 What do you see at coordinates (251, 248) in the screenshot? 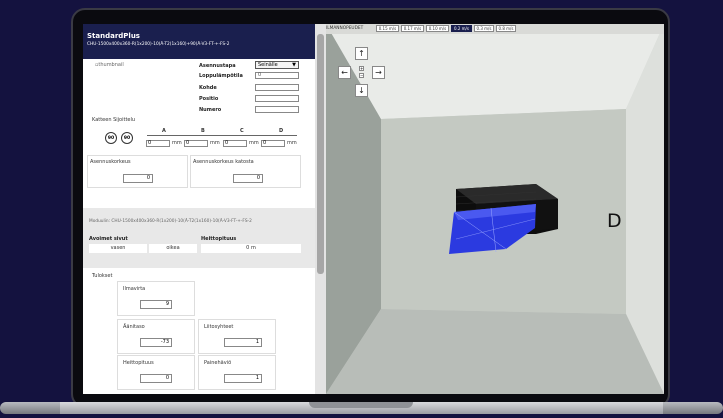
I see `throw-length-value: 0 m` at bounding box center [251, 248].